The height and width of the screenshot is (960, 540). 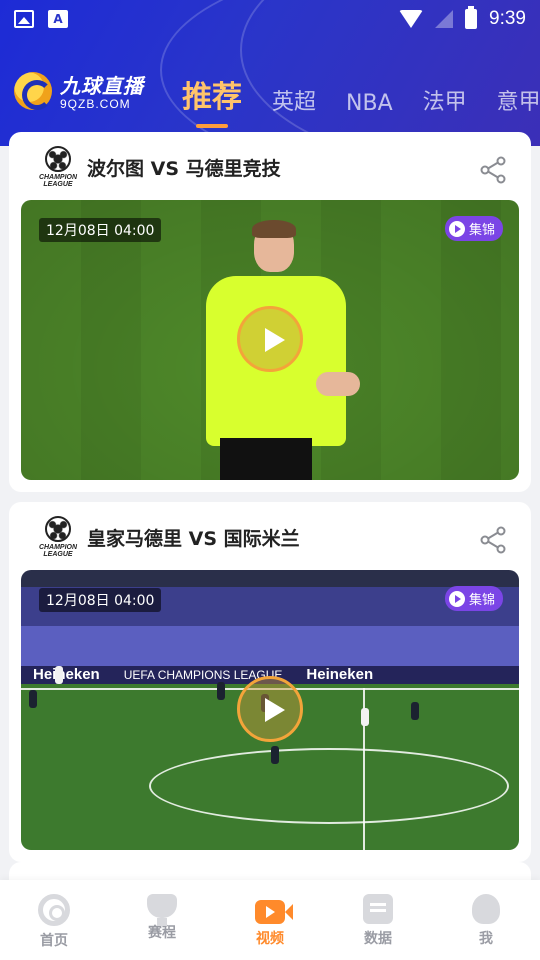 I want to click on app-logo: 九球直播 9QZB.COM, so click(x=102, y=90).